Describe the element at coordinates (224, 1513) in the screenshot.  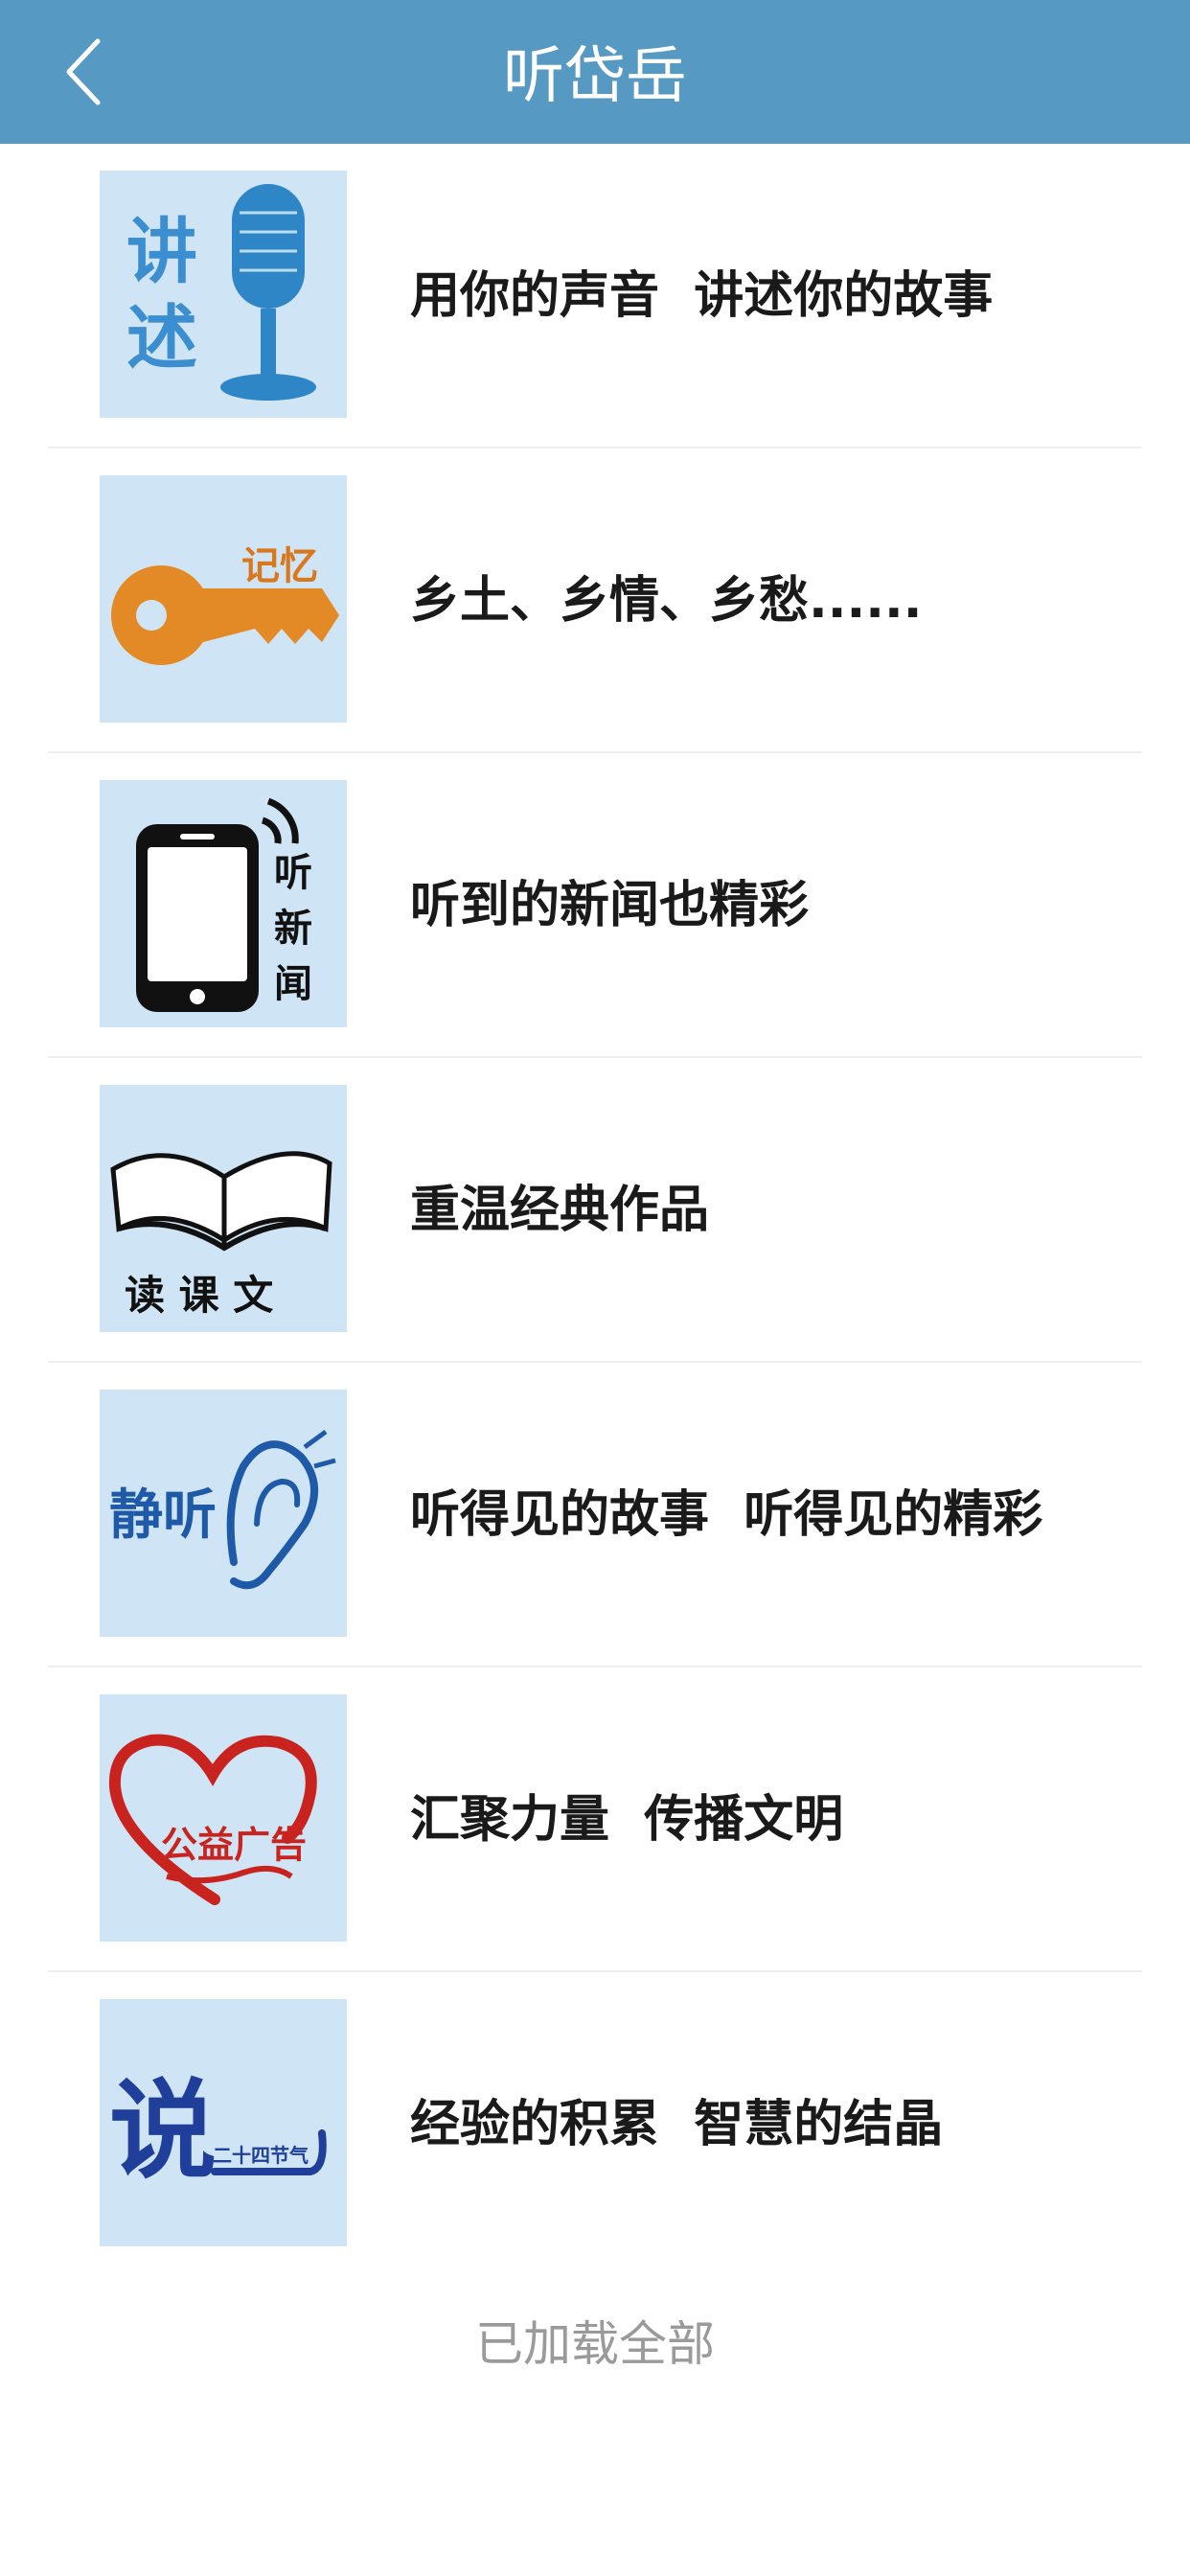
I see `thumbnail-jingting: 静听` at that location.